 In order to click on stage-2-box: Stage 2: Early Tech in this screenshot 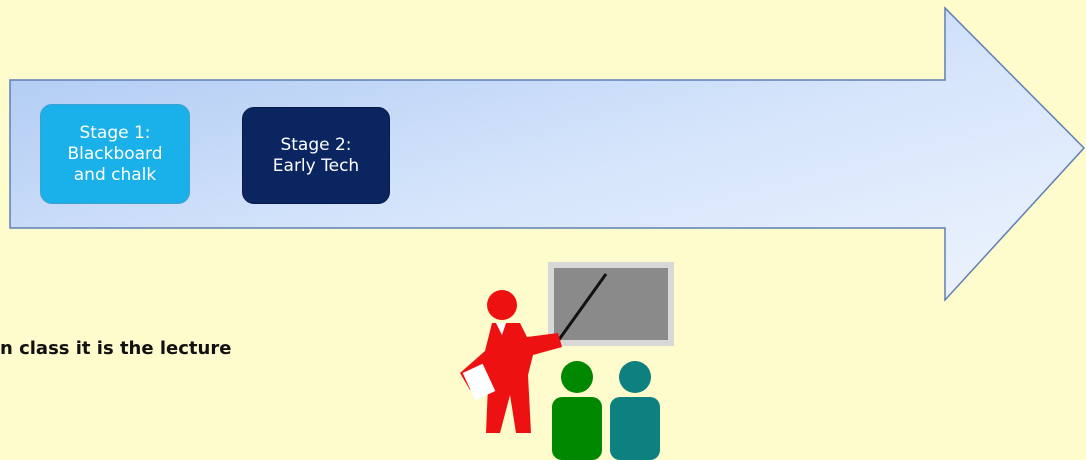, I will do `click(316, 155)`.